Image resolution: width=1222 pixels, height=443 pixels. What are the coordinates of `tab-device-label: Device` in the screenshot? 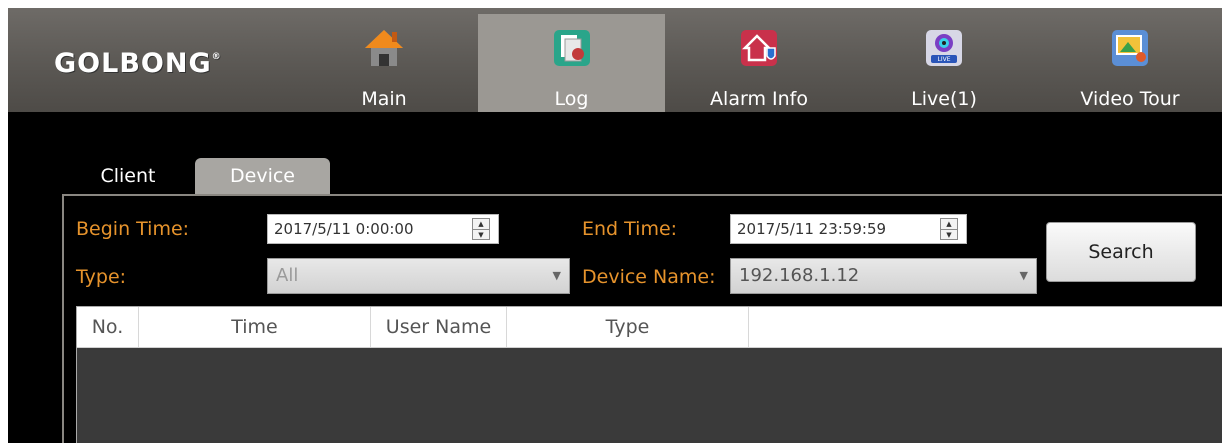 It's located at (262, 176).